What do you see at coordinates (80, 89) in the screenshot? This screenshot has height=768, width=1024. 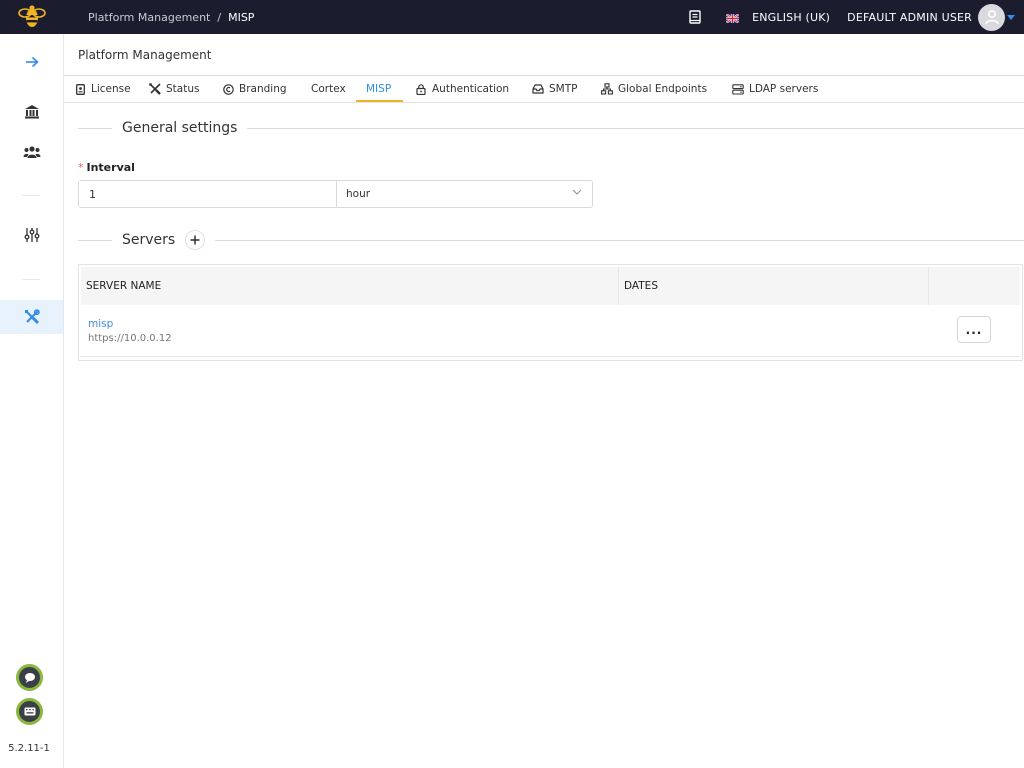 I see `license-icon` at bounding box center [80, 89].